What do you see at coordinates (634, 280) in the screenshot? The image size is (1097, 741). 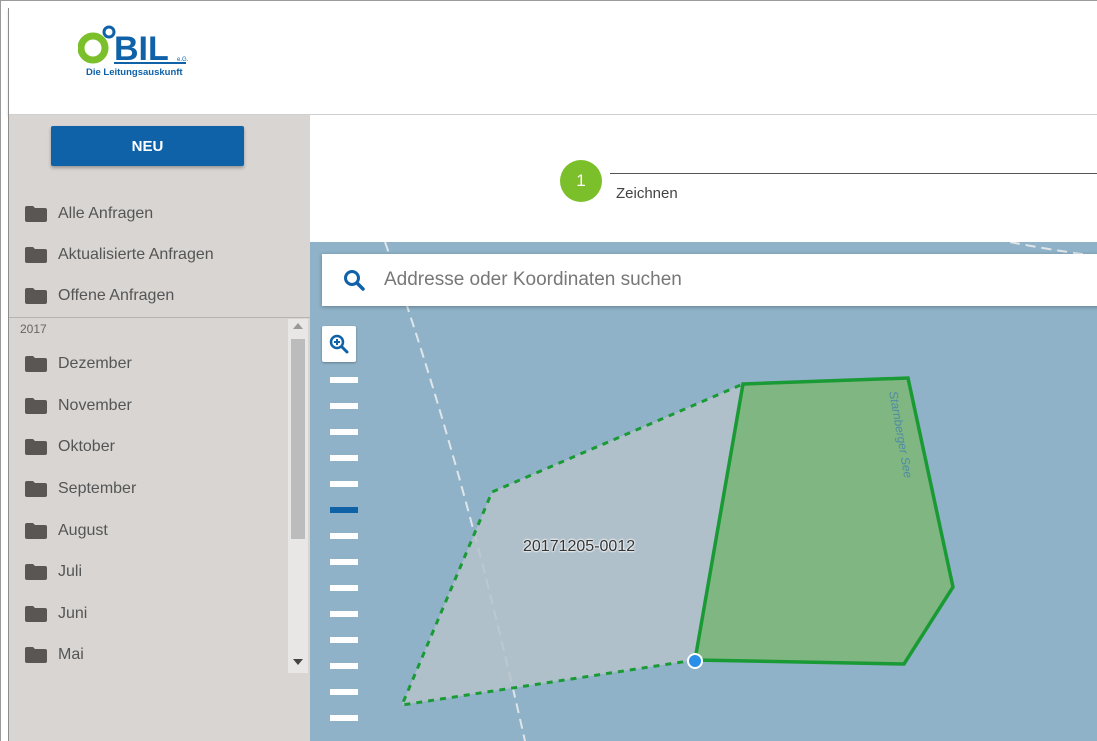 I see `search-input` at bounding box center [634, 280].